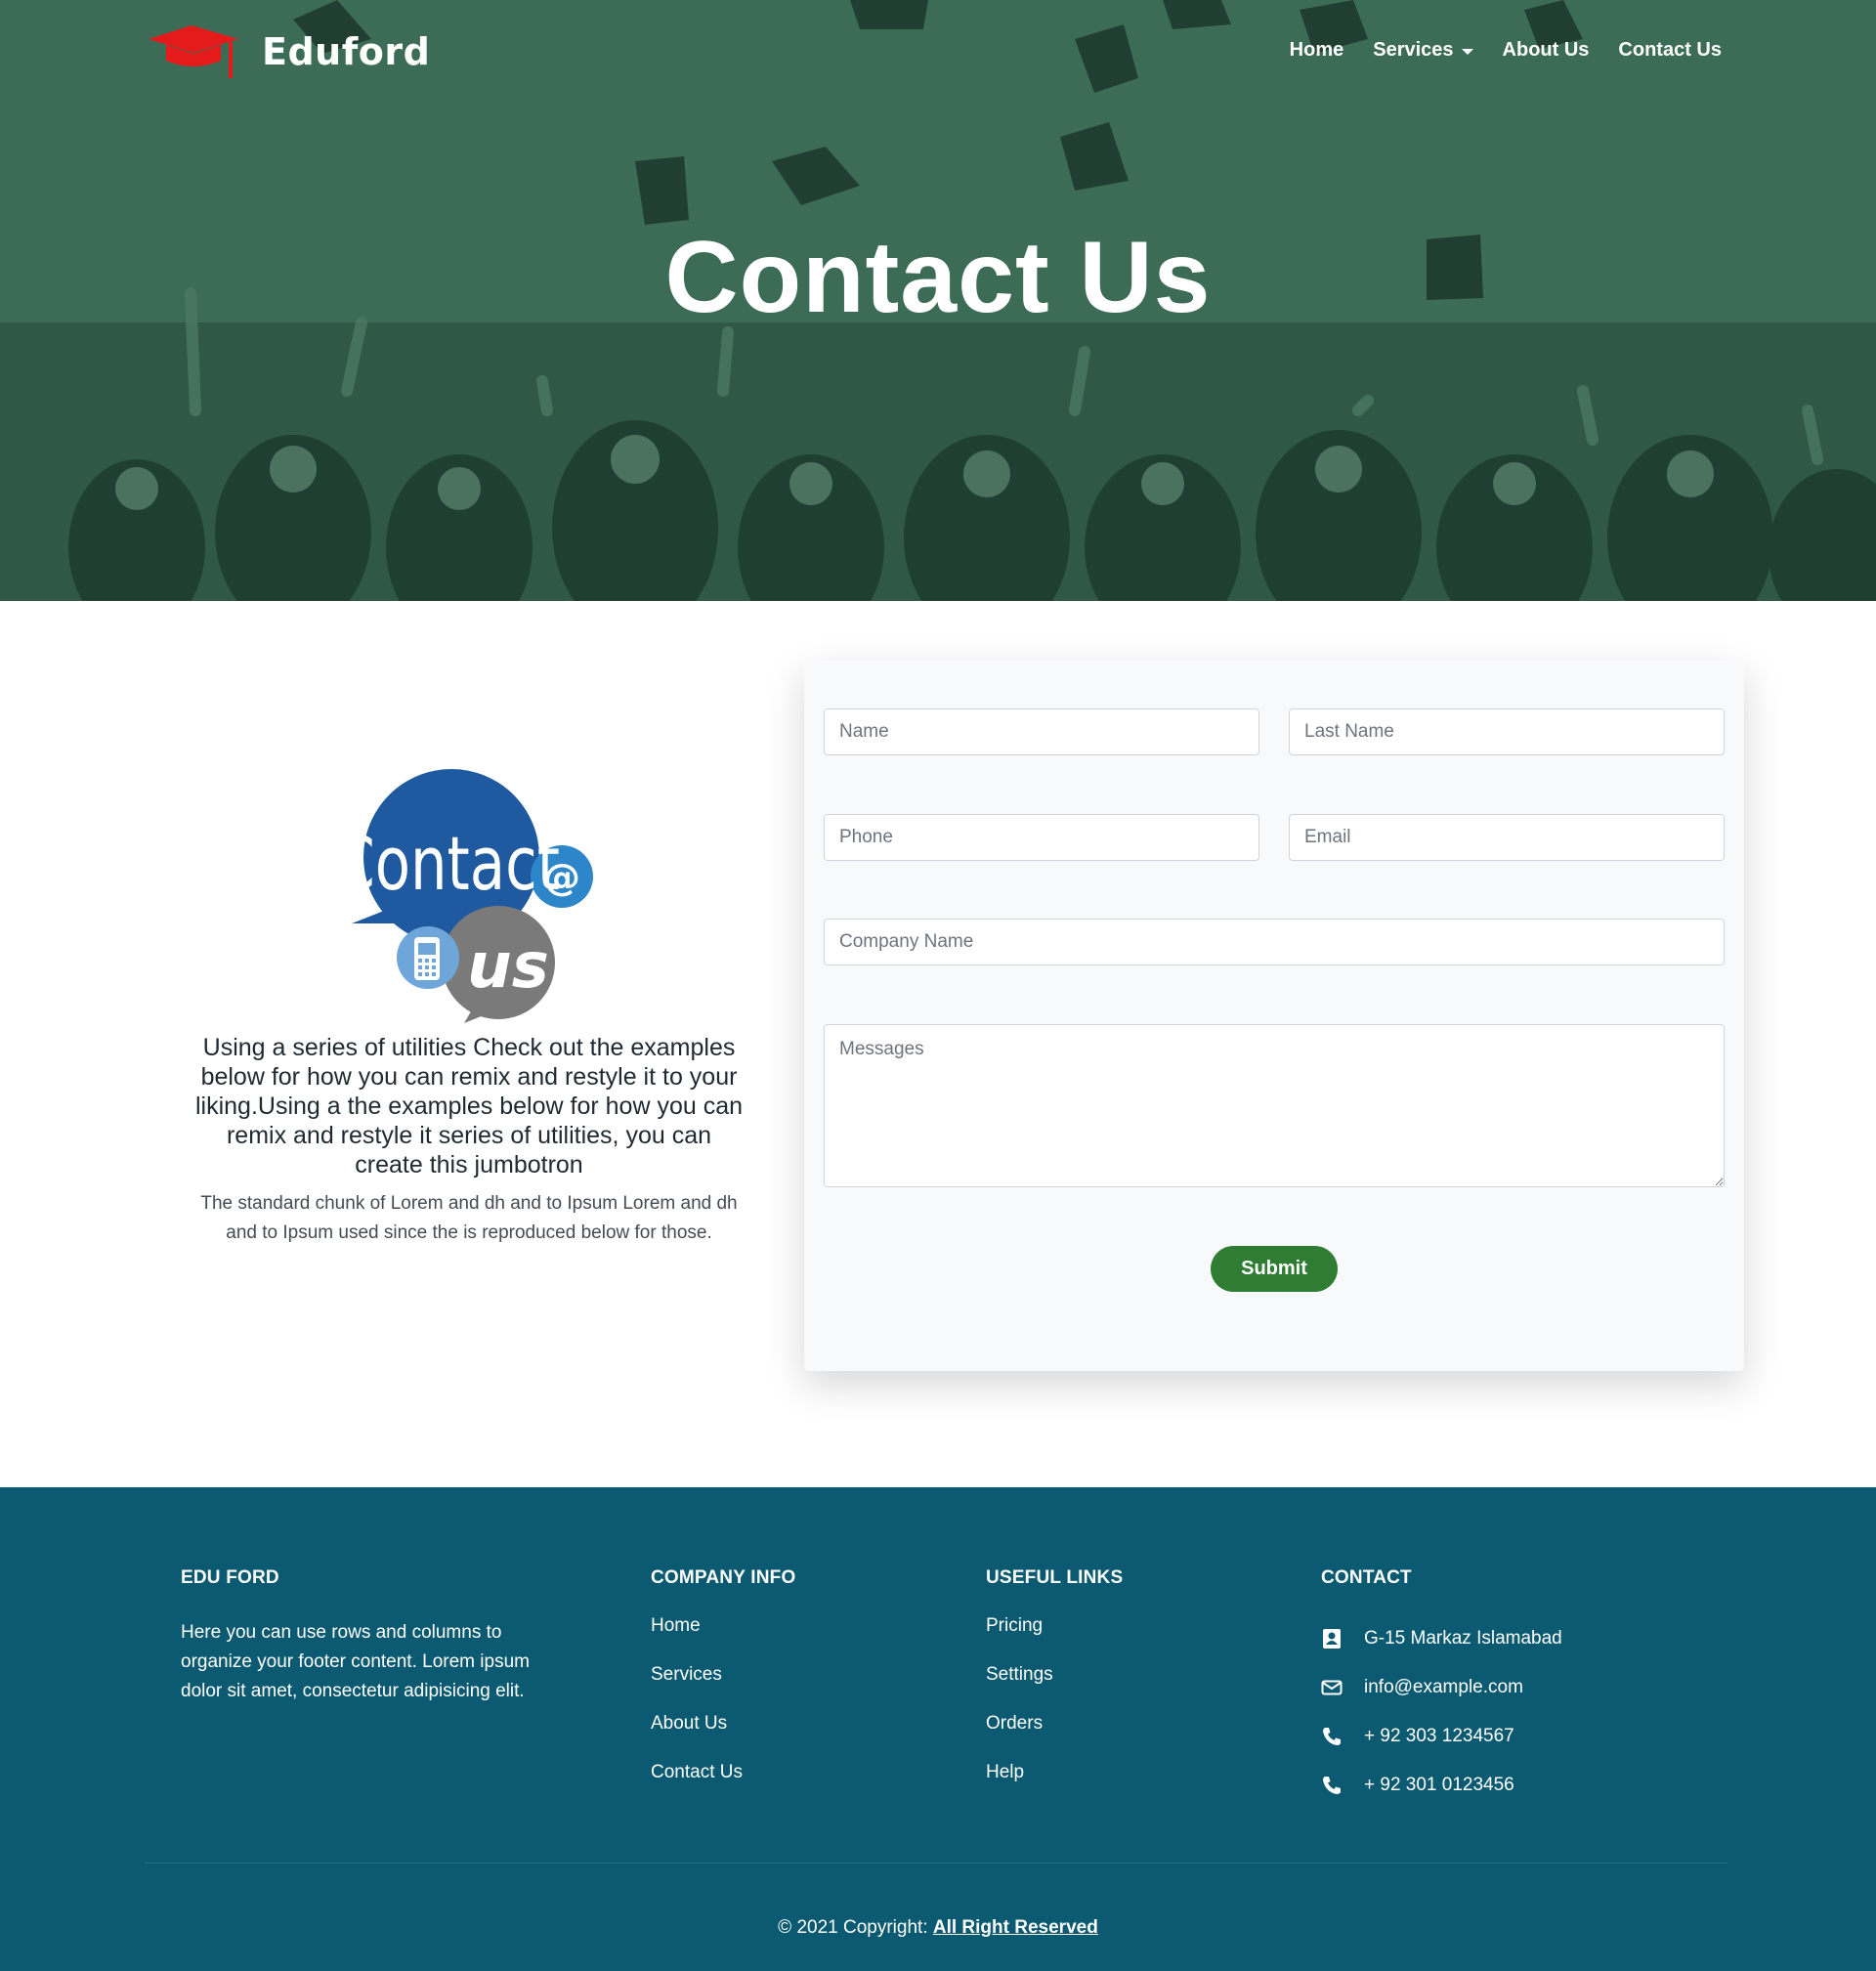  What do you see at coordinates (1014, 1626) in the screenshot?
I see `footer-link-pricing: Pricing` at bounding box center [1014, 1626].